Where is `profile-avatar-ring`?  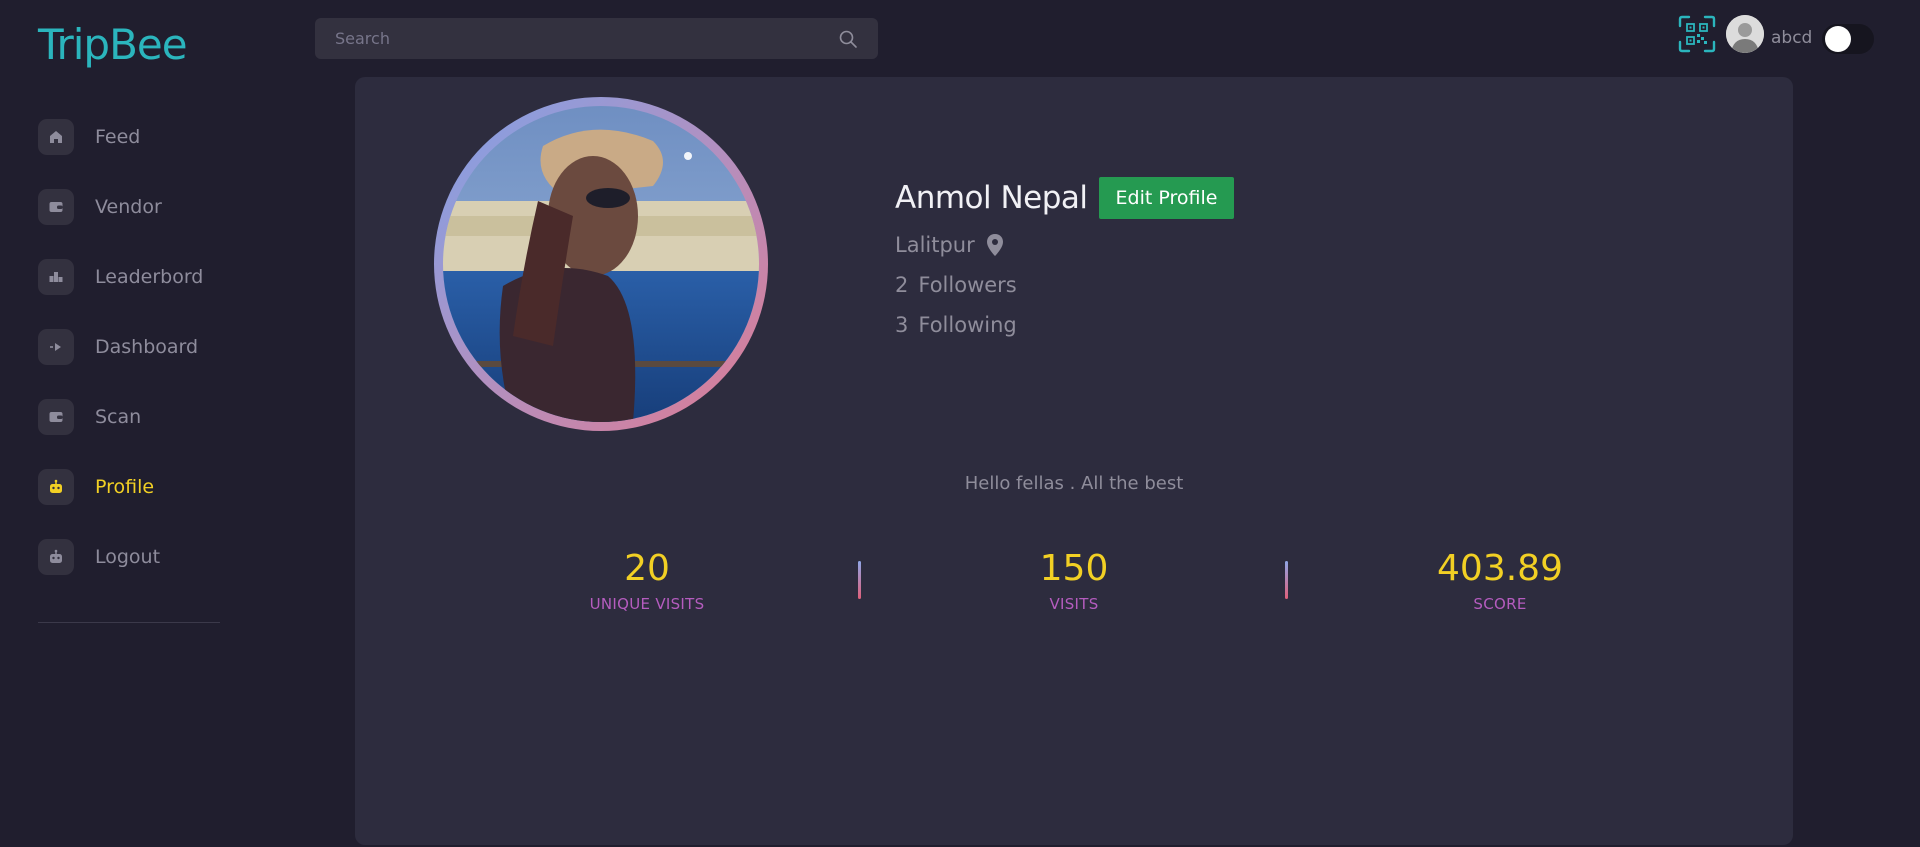 profile-avatar-ring is located at coordinates (601, 264).